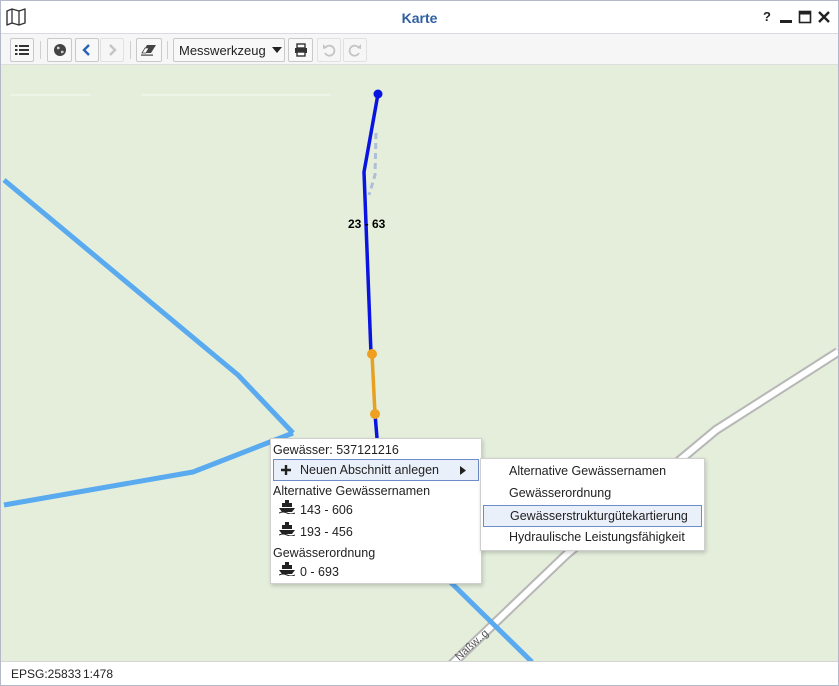  What do you see at coordinates (463, 470) in the screenshot?
I see `submenu-arrow-icon` at bounding box center [463, 470].